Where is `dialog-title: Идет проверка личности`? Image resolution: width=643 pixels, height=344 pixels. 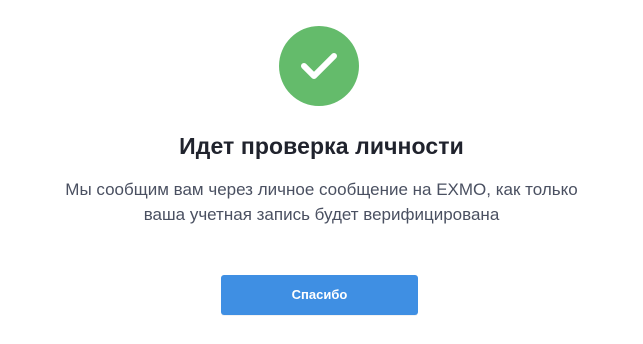 dialog-title: Идет проверка личности is located at coordinates (321, 146).